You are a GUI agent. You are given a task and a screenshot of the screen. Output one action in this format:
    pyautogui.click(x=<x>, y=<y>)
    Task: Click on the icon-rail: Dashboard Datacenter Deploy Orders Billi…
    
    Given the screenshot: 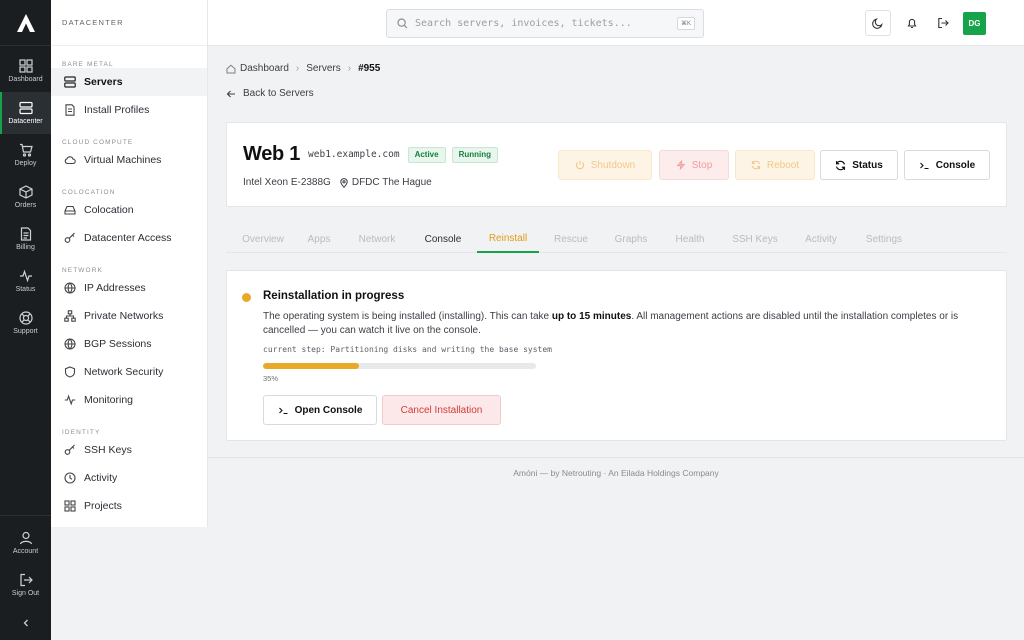 What is the action you would take?
    pyautogui.click(x=25, y=320)
    